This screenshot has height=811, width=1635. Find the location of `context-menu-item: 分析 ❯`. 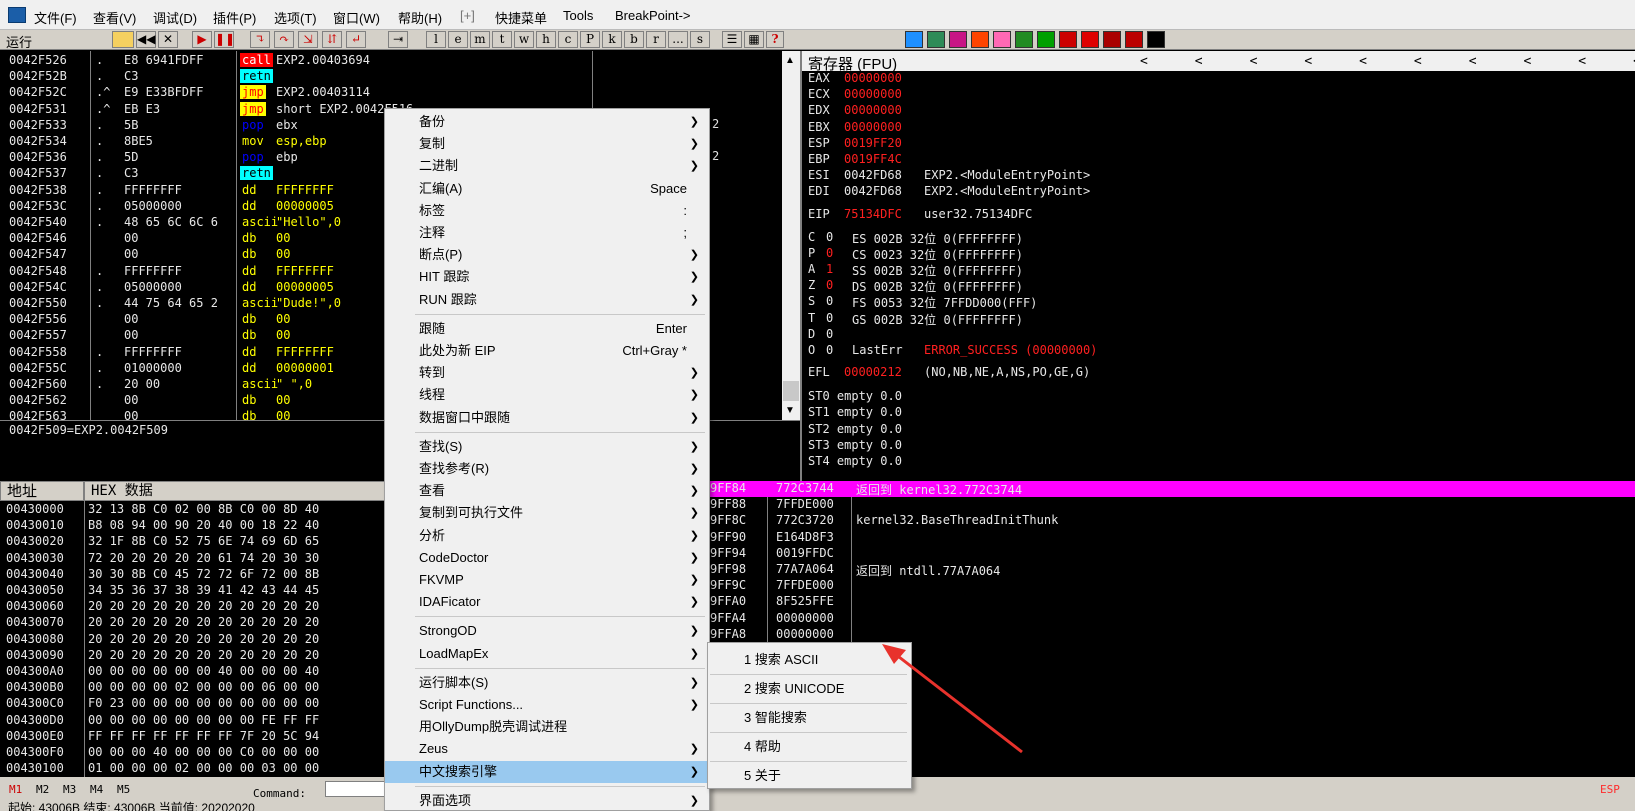

context-menu-item: 分析 ❯ is located at coordinates (547, 536).